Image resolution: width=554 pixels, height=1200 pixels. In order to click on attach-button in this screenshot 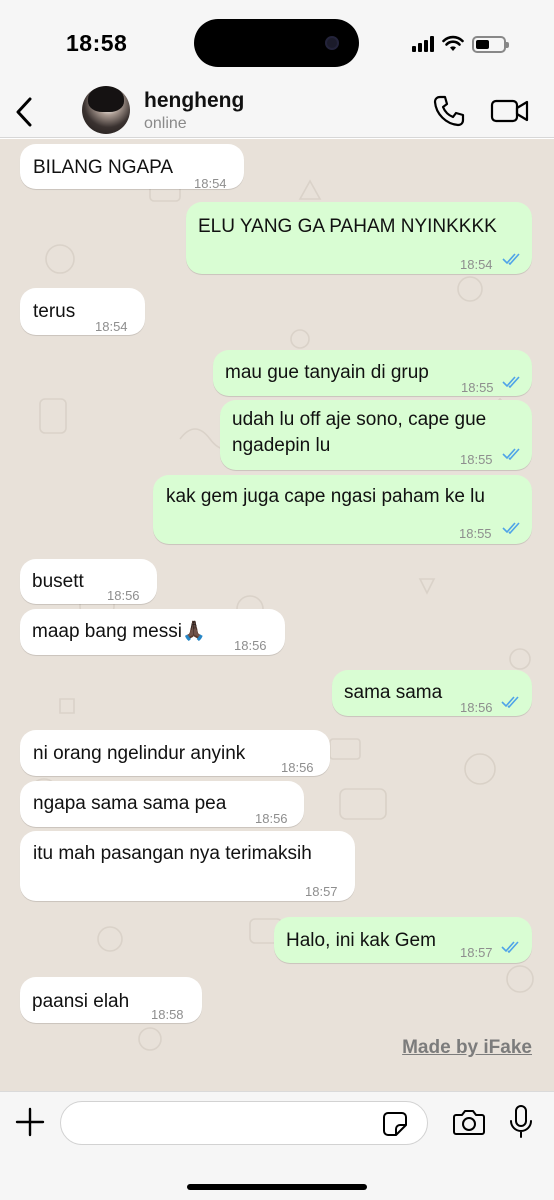, I will do `click(30, 1122)`.